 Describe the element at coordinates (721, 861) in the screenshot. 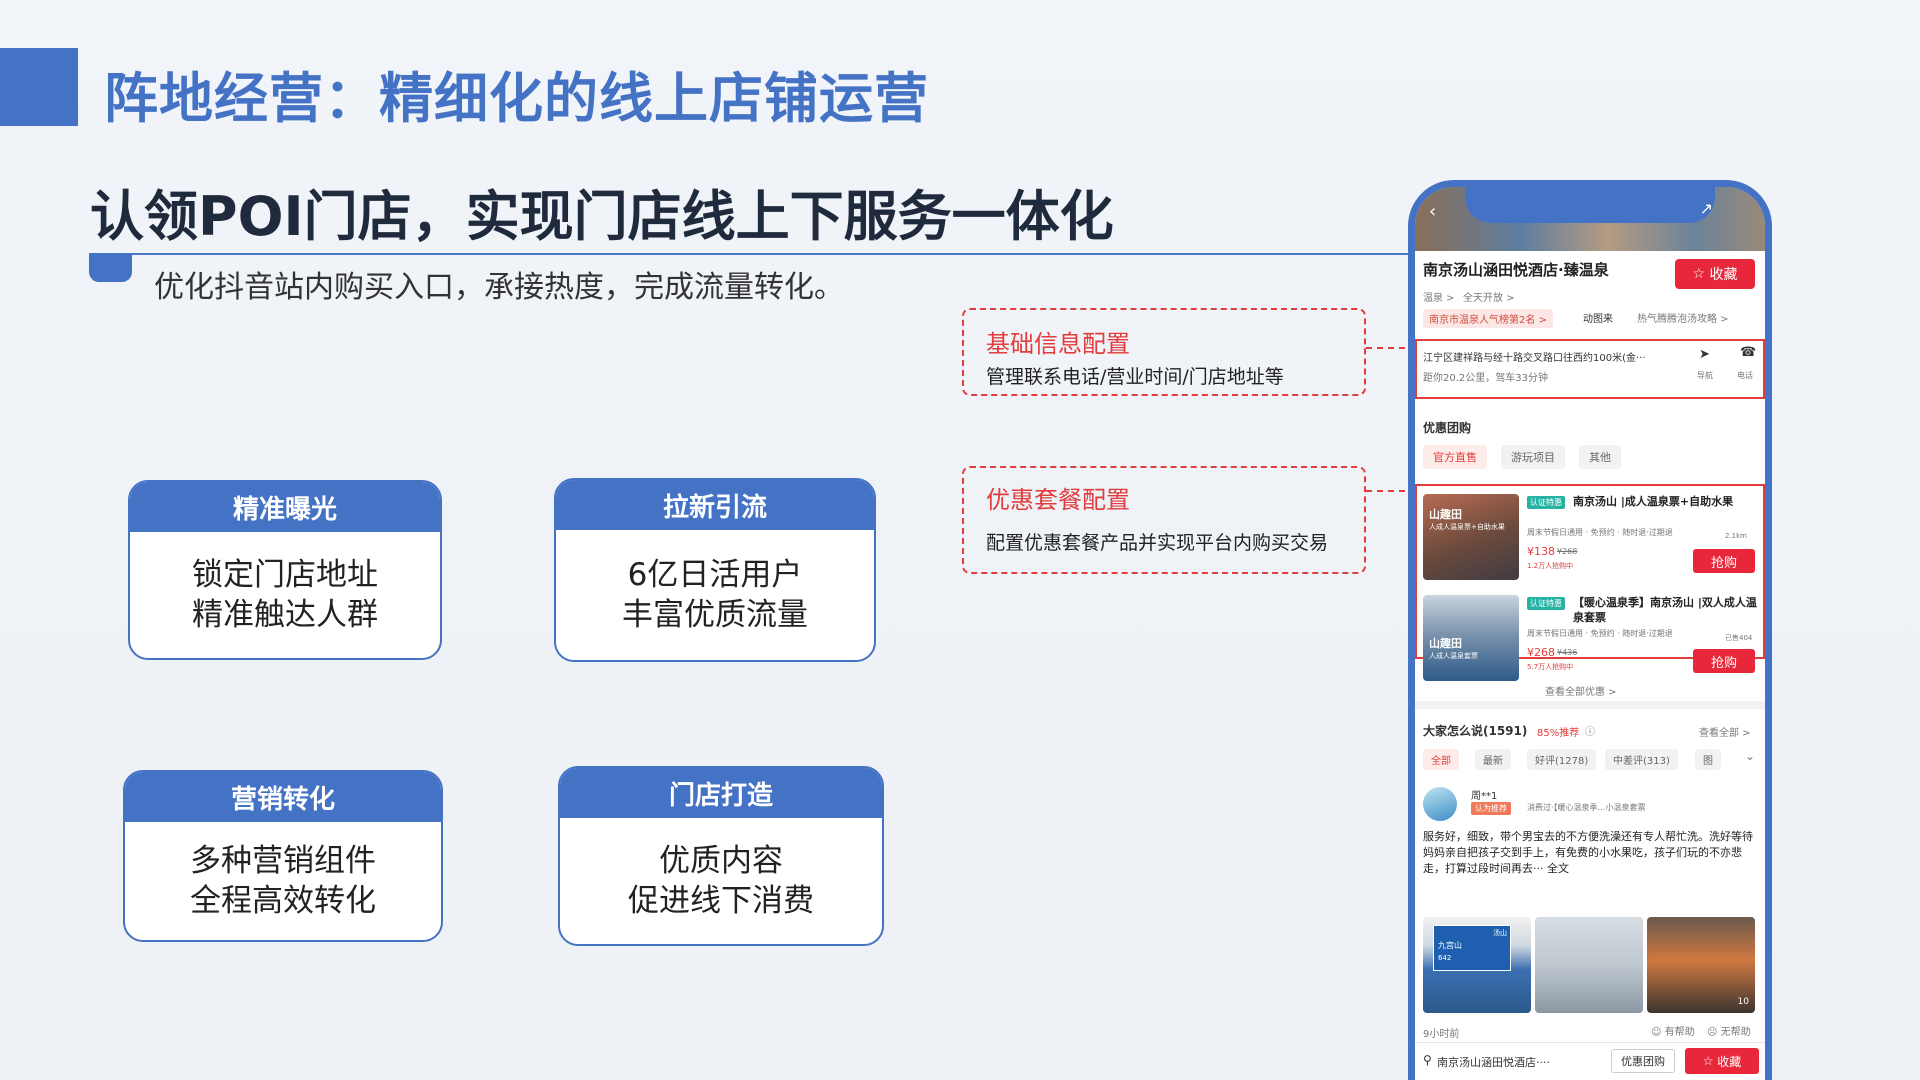

I see `feature-card-line: 优质内容` at that location.